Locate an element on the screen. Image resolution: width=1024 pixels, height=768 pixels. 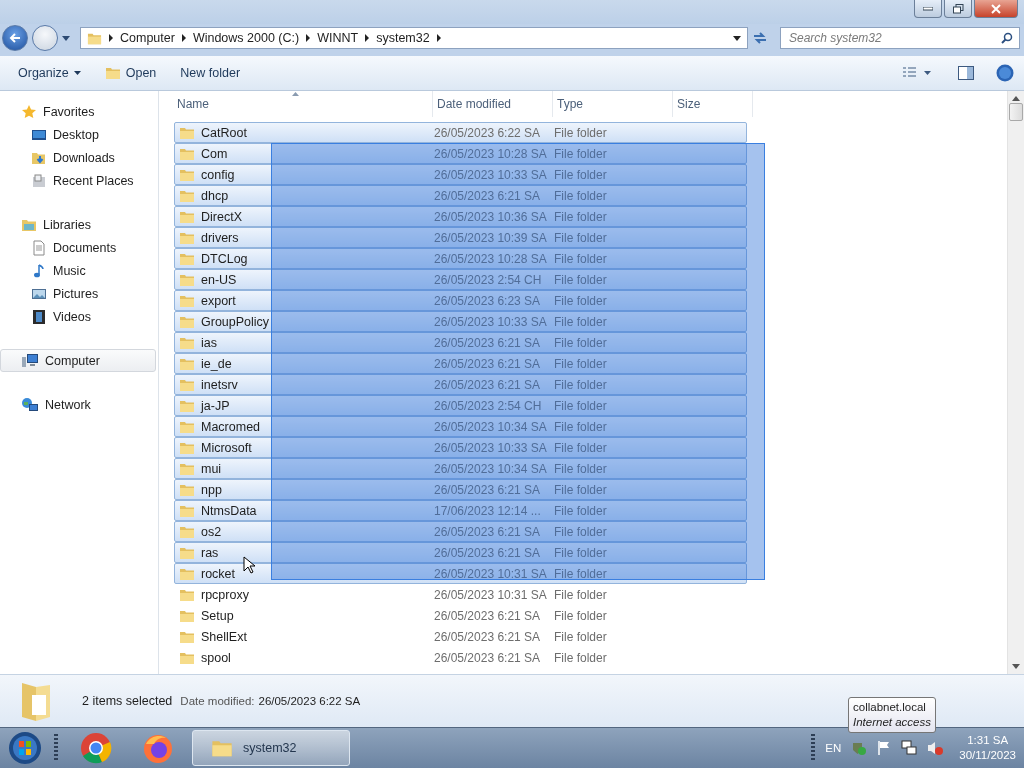
file-row: rocket 26/05/2023 10:31 SA File folder is located at coordinates (460, 573).